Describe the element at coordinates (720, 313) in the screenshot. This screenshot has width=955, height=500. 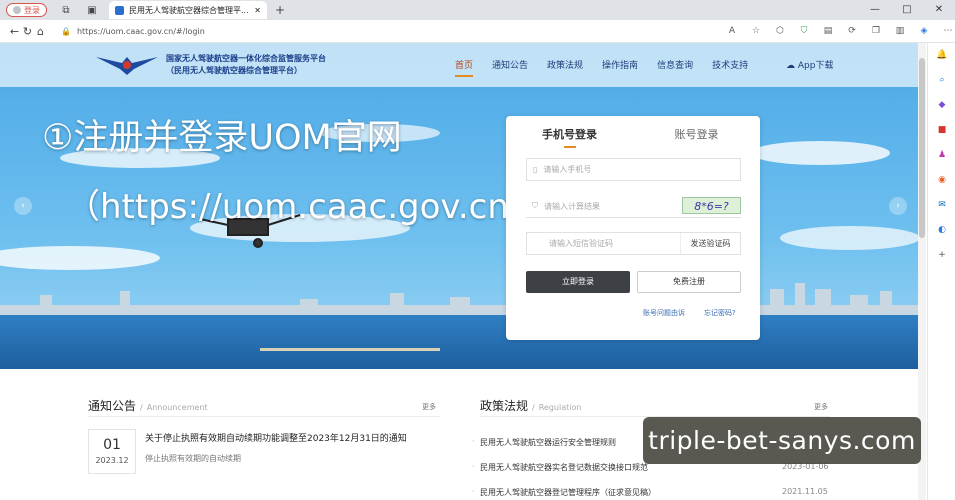
I see `forgot-password-link: 忘记密码?` at that location.